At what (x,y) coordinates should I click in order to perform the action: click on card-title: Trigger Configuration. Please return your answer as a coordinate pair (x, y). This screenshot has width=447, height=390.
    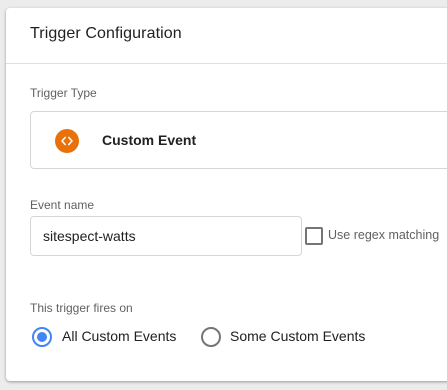
    Looking at the image, I should click on (106, 33).